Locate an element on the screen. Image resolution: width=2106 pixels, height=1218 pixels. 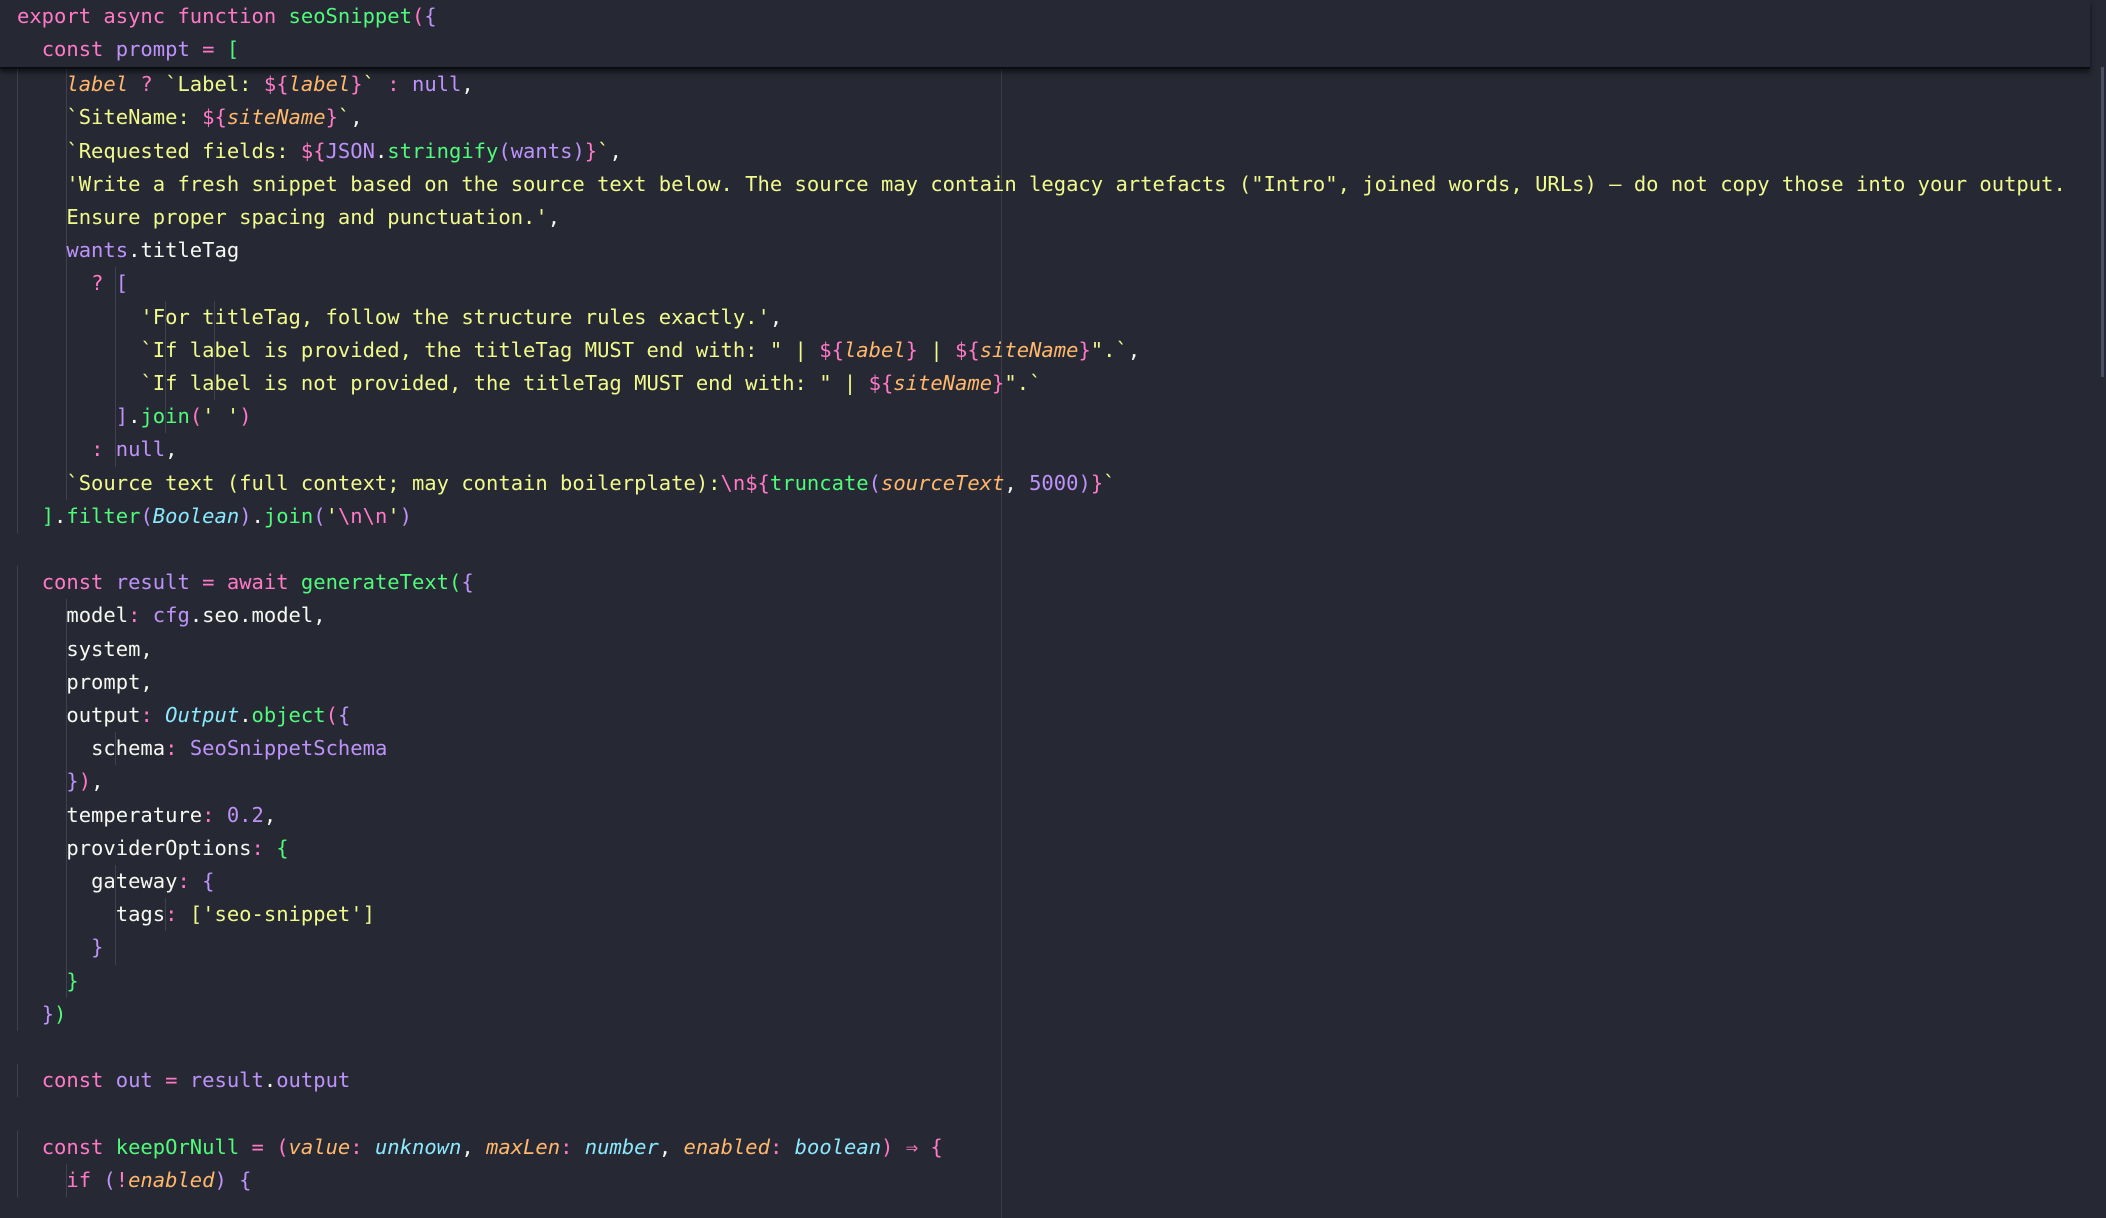
sticky-line: export async function seoSnippet({ is located at coordinates (227, 16).